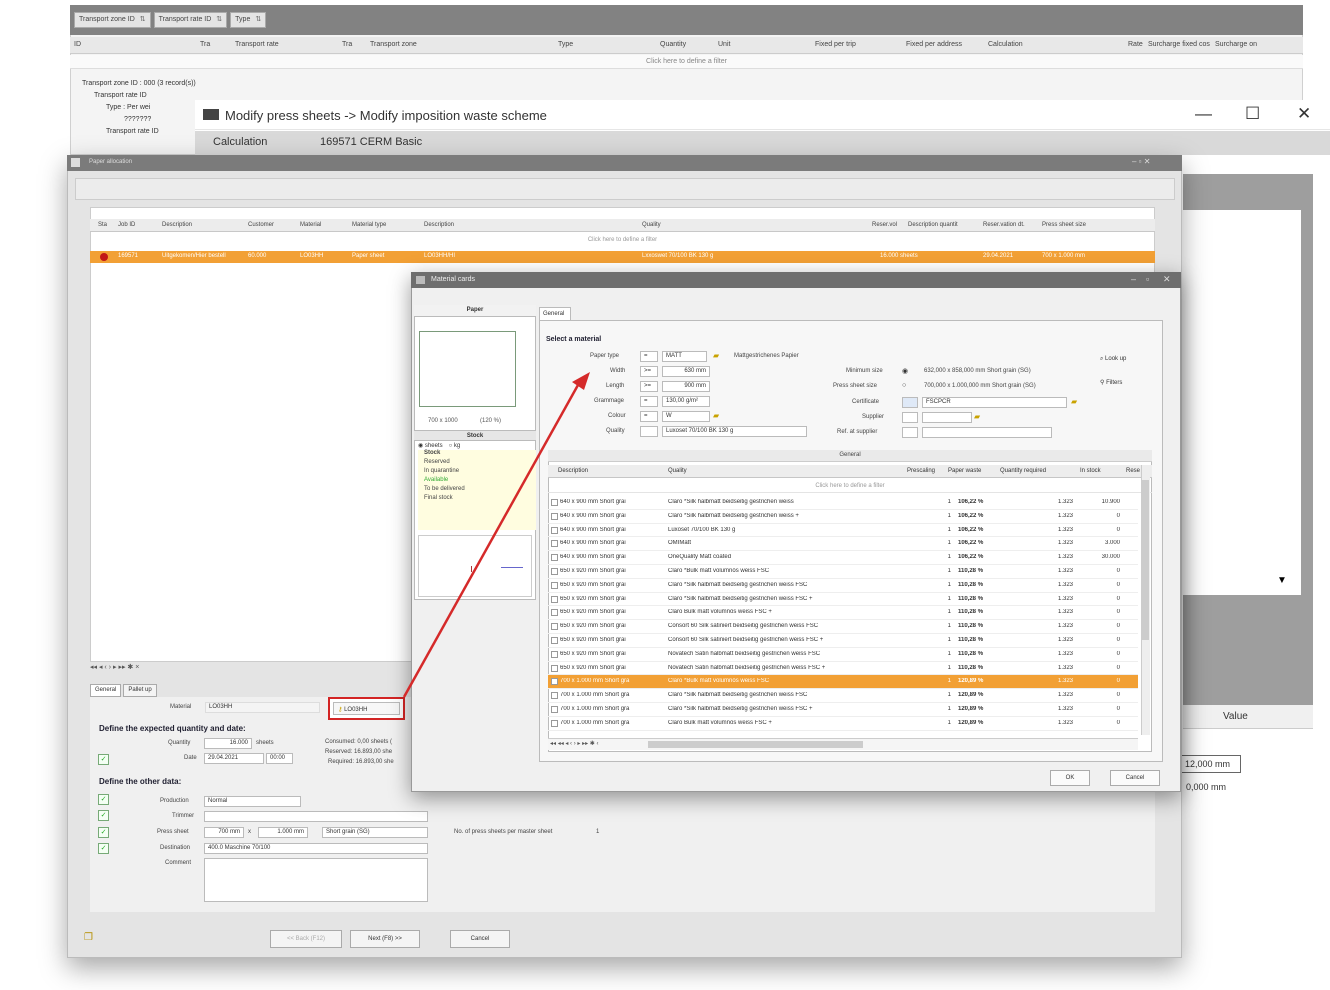  What do you see at coordinates (964, 471) in the screenshot?
I see `col-paper-waste: Paper waste` at bounding box center [964, 471].